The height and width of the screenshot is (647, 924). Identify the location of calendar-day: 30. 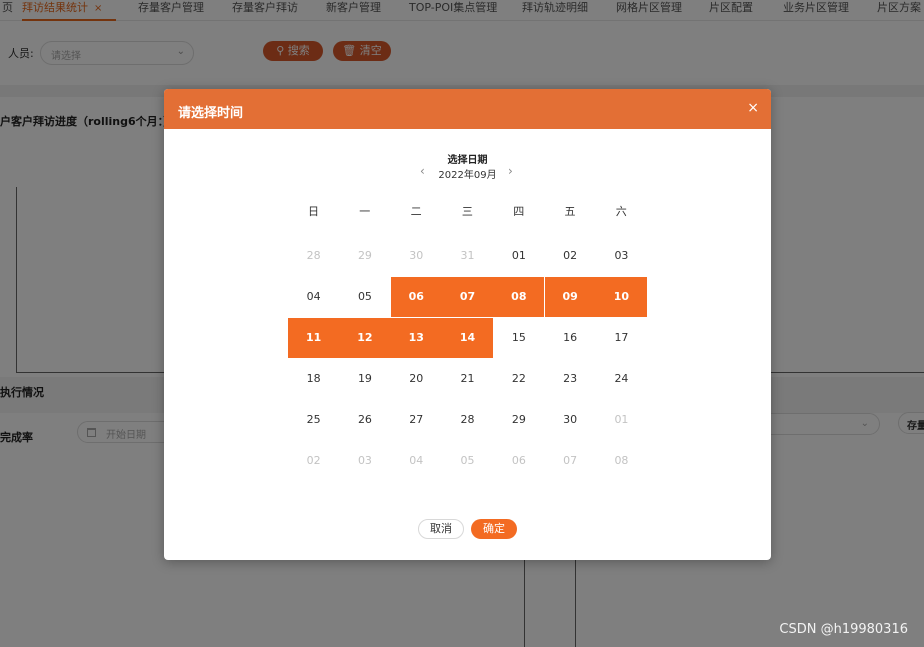
(570, 420).